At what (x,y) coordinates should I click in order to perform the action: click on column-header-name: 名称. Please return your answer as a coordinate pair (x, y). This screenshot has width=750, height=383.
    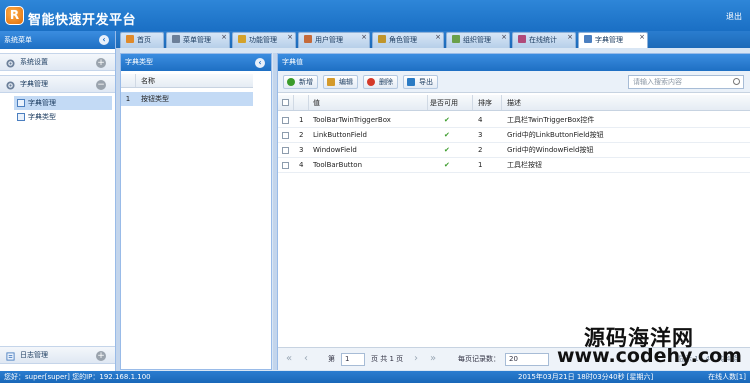
    Looking at the image, I should click on (148, 81).